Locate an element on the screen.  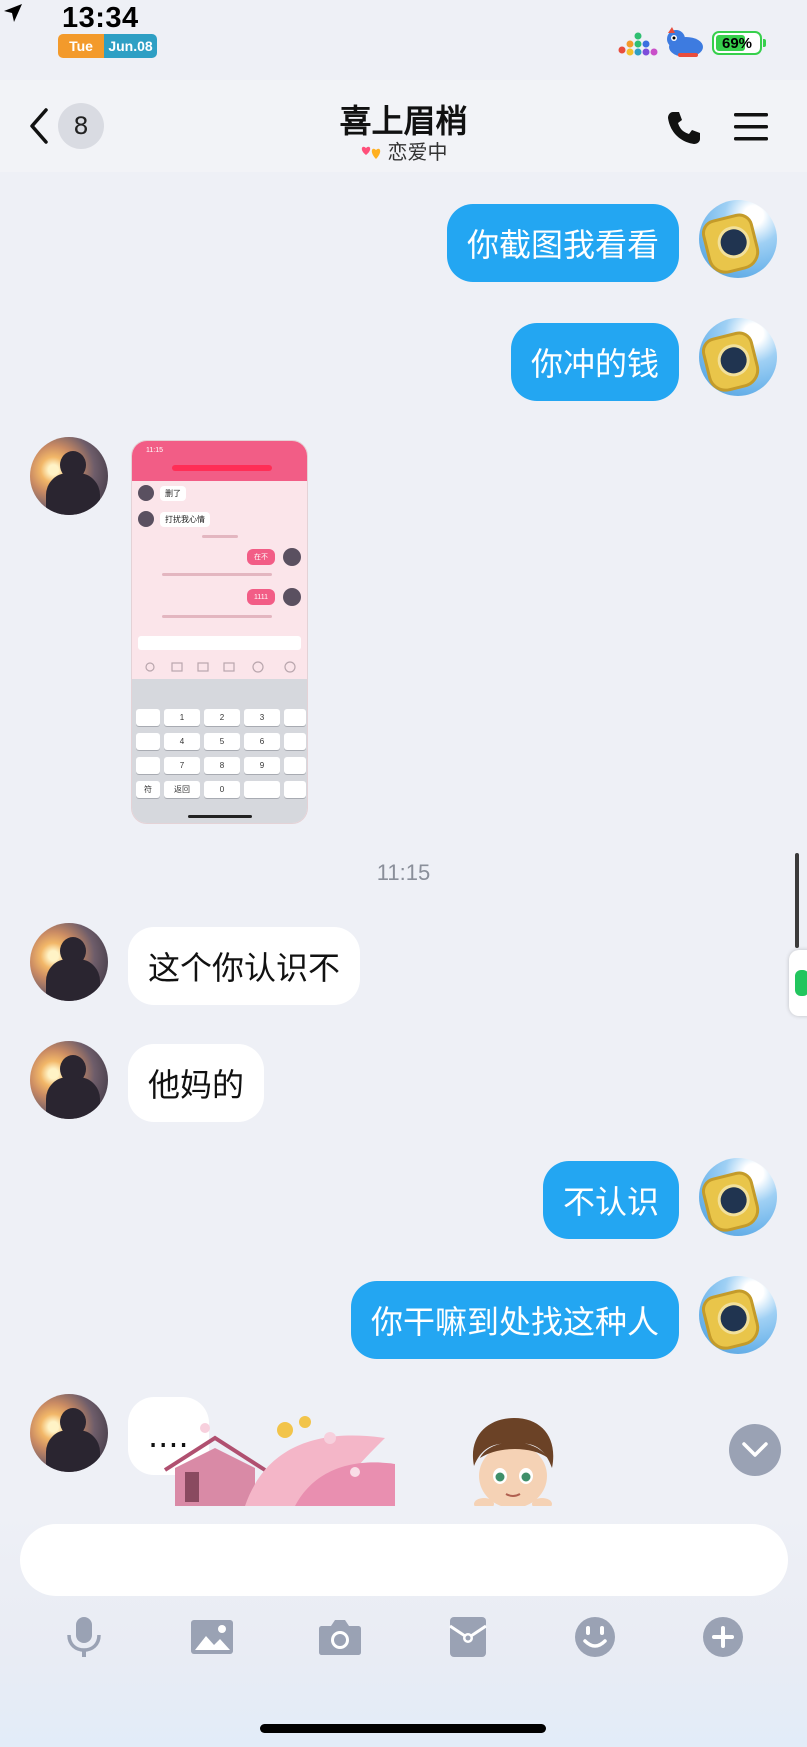
signal-dots-icon is located at coordinates (638, 44).